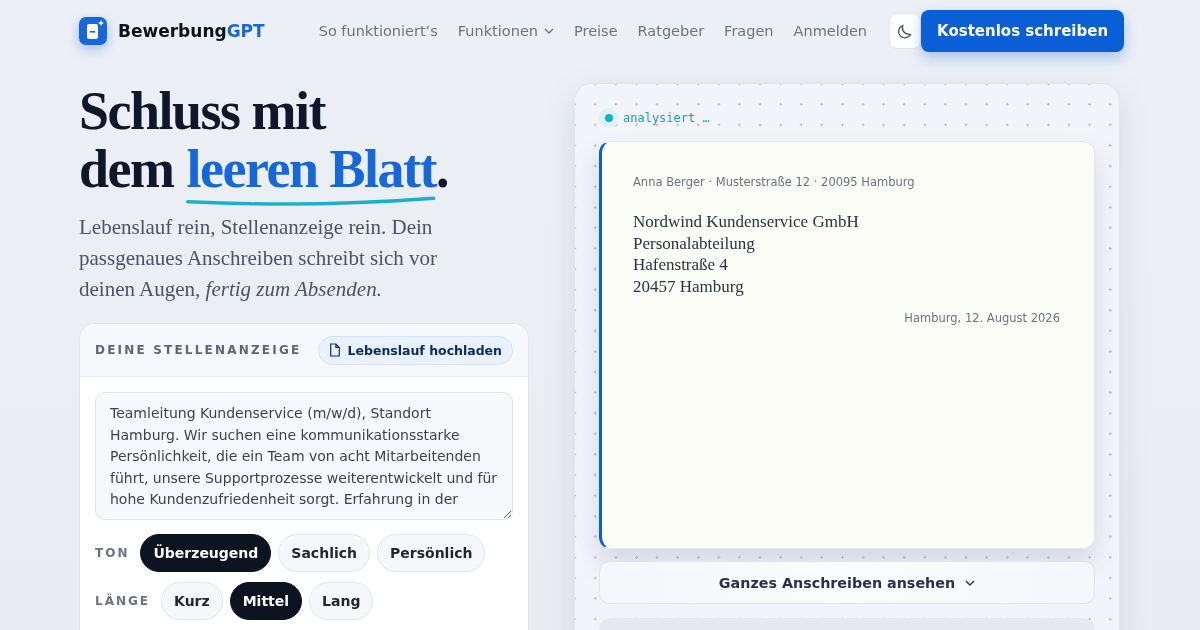  Describe the element at coordinates (774, 182) in the screenshot. I see `sender-line: Anna Berger · Musterstraße 12 · 20095 Hamburg` at that location.